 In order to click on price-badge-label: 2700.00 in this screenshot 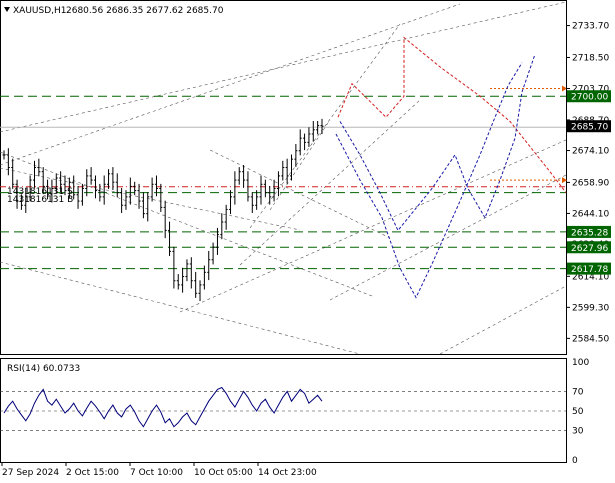, I will do `click(589, 98)`.